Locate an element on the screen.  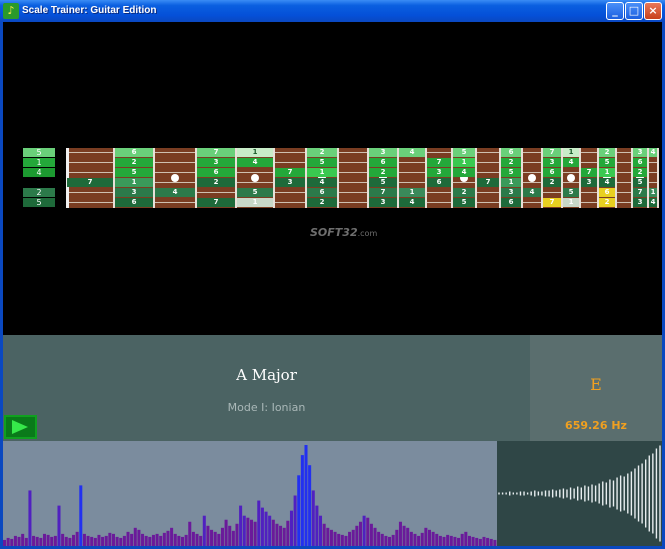
play-icon is located at coordinates (20, 427).